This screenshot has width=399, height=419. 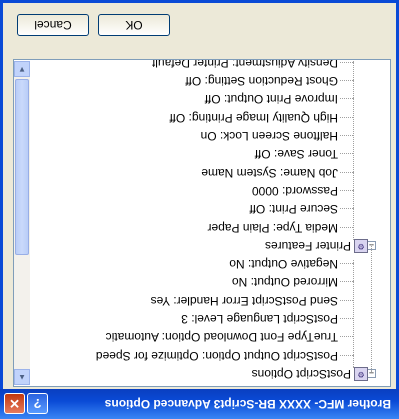 I want to click on close-button: ✕, so click(x=14, y=403).